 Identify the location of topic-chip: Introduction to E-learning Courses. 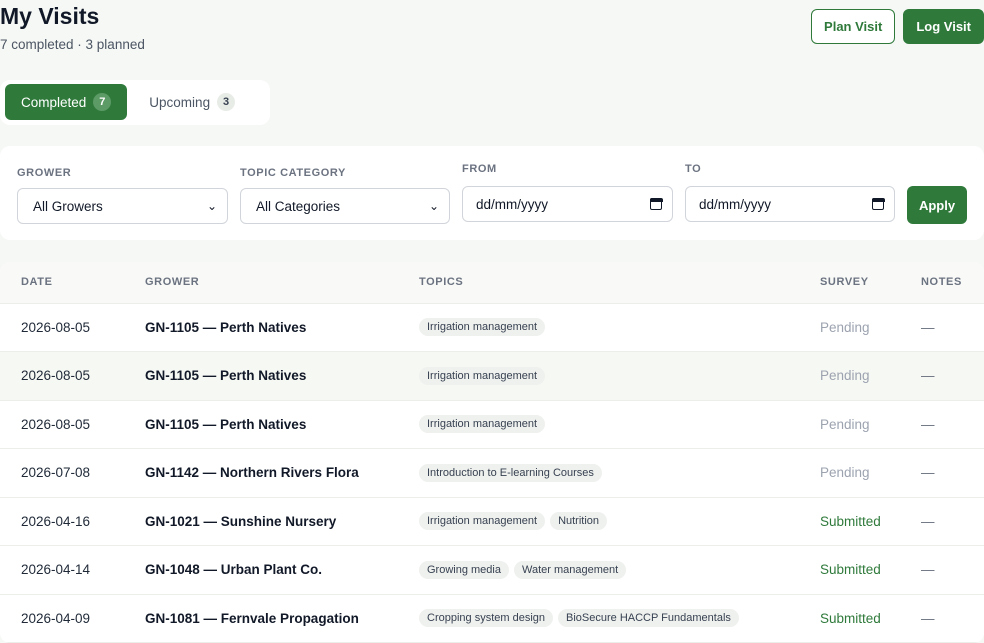
(510, 472).